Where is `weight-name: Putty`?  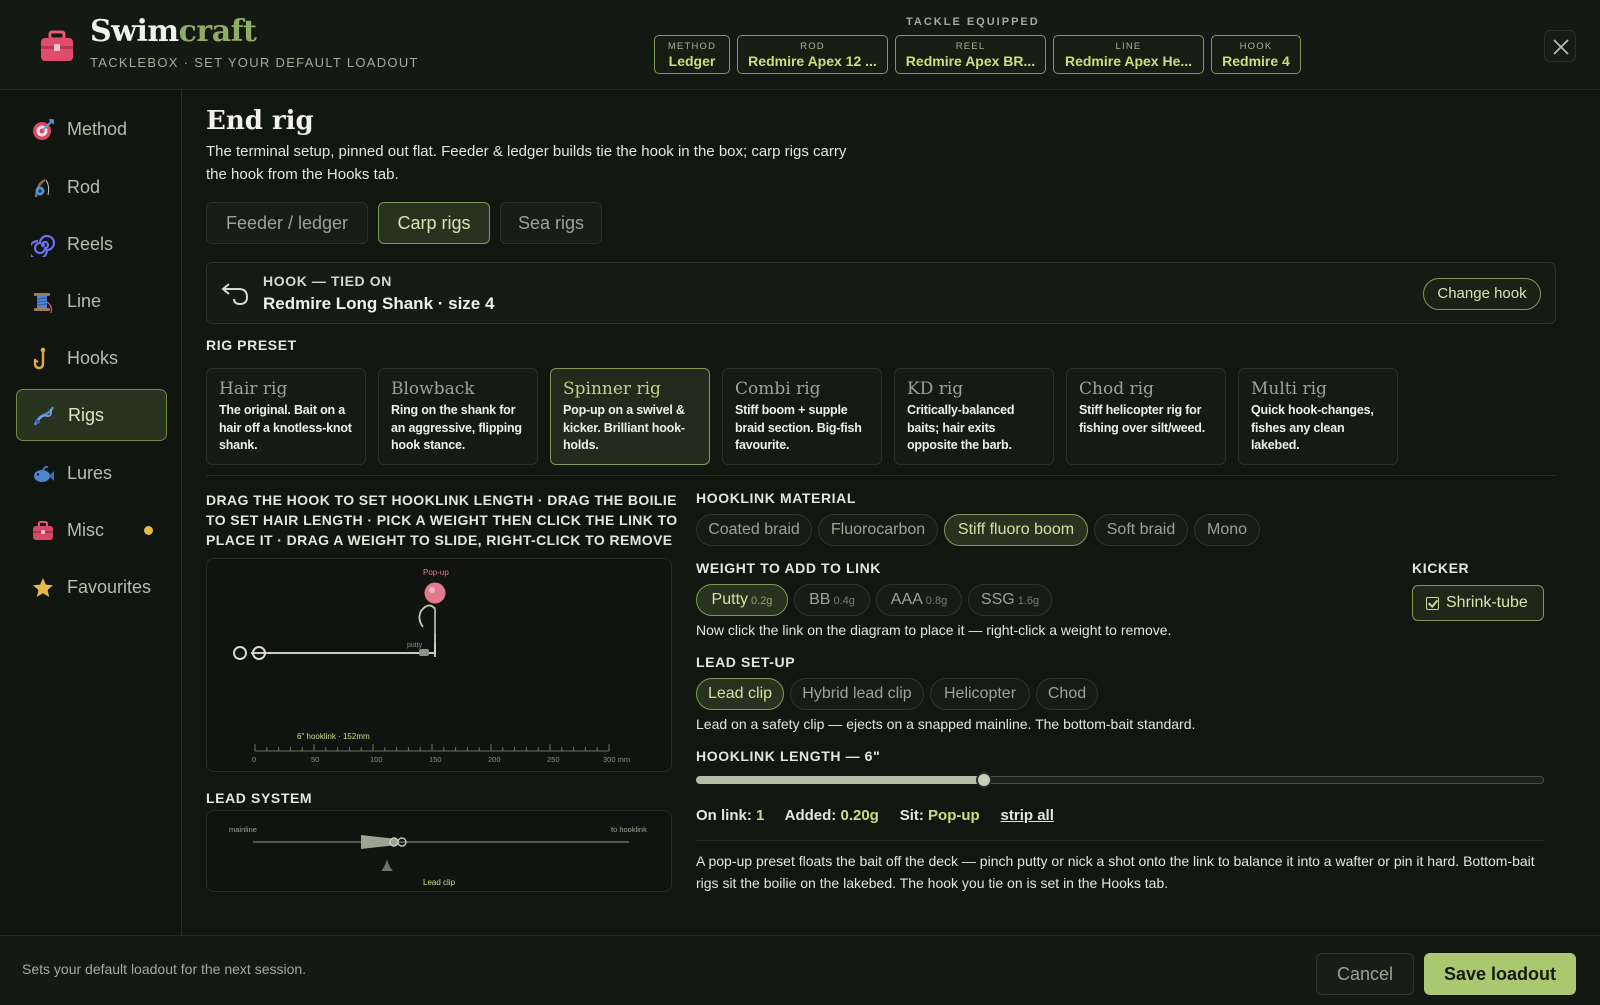 weight-name: Putty is located at coordinates (730, 599).